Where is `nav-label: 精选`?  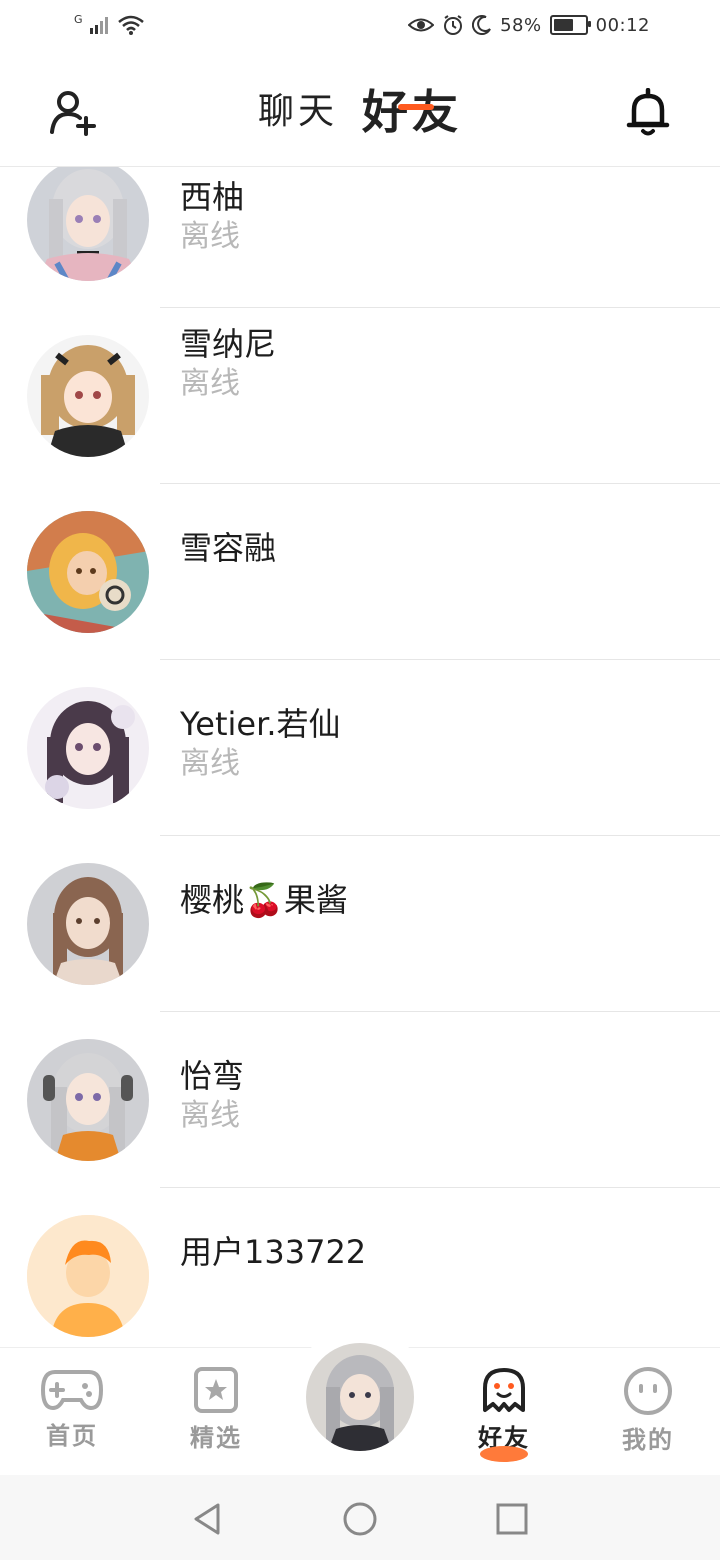
nav-label: 精选 is located at coordinates (216, 1438).